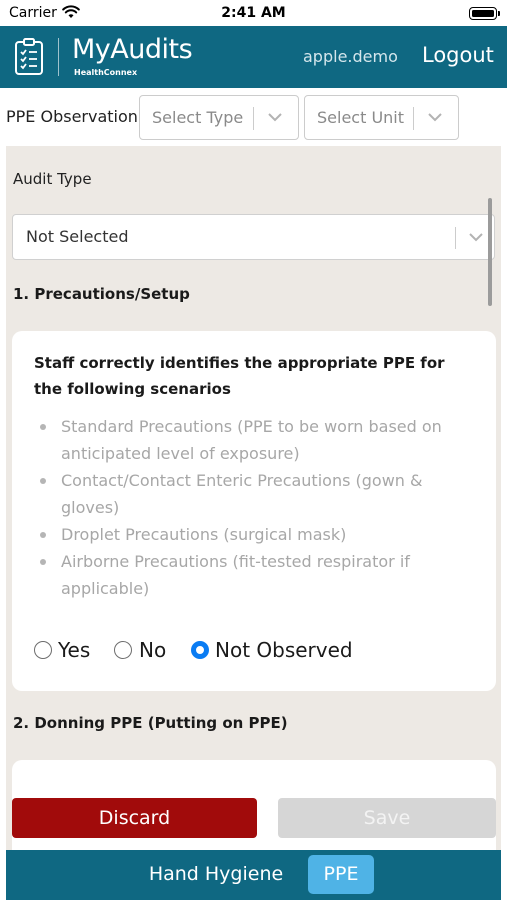  What do you see at coordinates (29, 56) in the screenshot?
I see `clipboard-checklist-icon` at bounding box center [29, 56].